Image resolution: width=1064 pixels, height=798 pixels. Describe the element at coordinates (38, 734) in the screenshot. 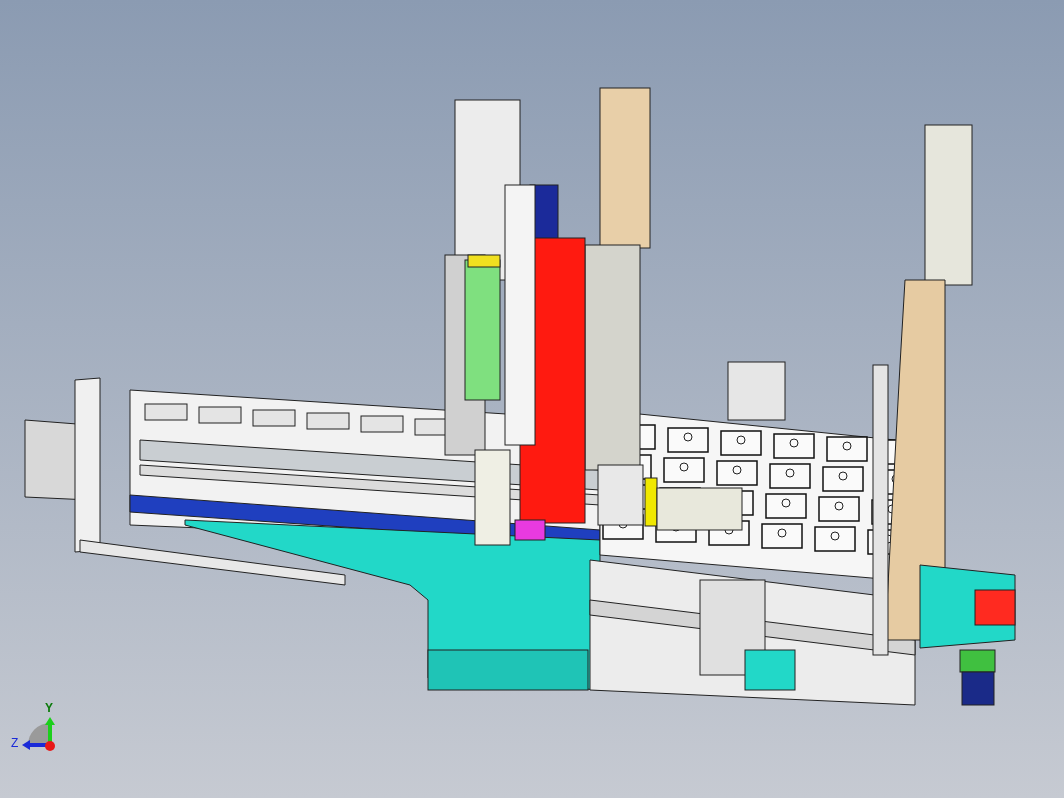

I see `axis-triad-icon` at that location.